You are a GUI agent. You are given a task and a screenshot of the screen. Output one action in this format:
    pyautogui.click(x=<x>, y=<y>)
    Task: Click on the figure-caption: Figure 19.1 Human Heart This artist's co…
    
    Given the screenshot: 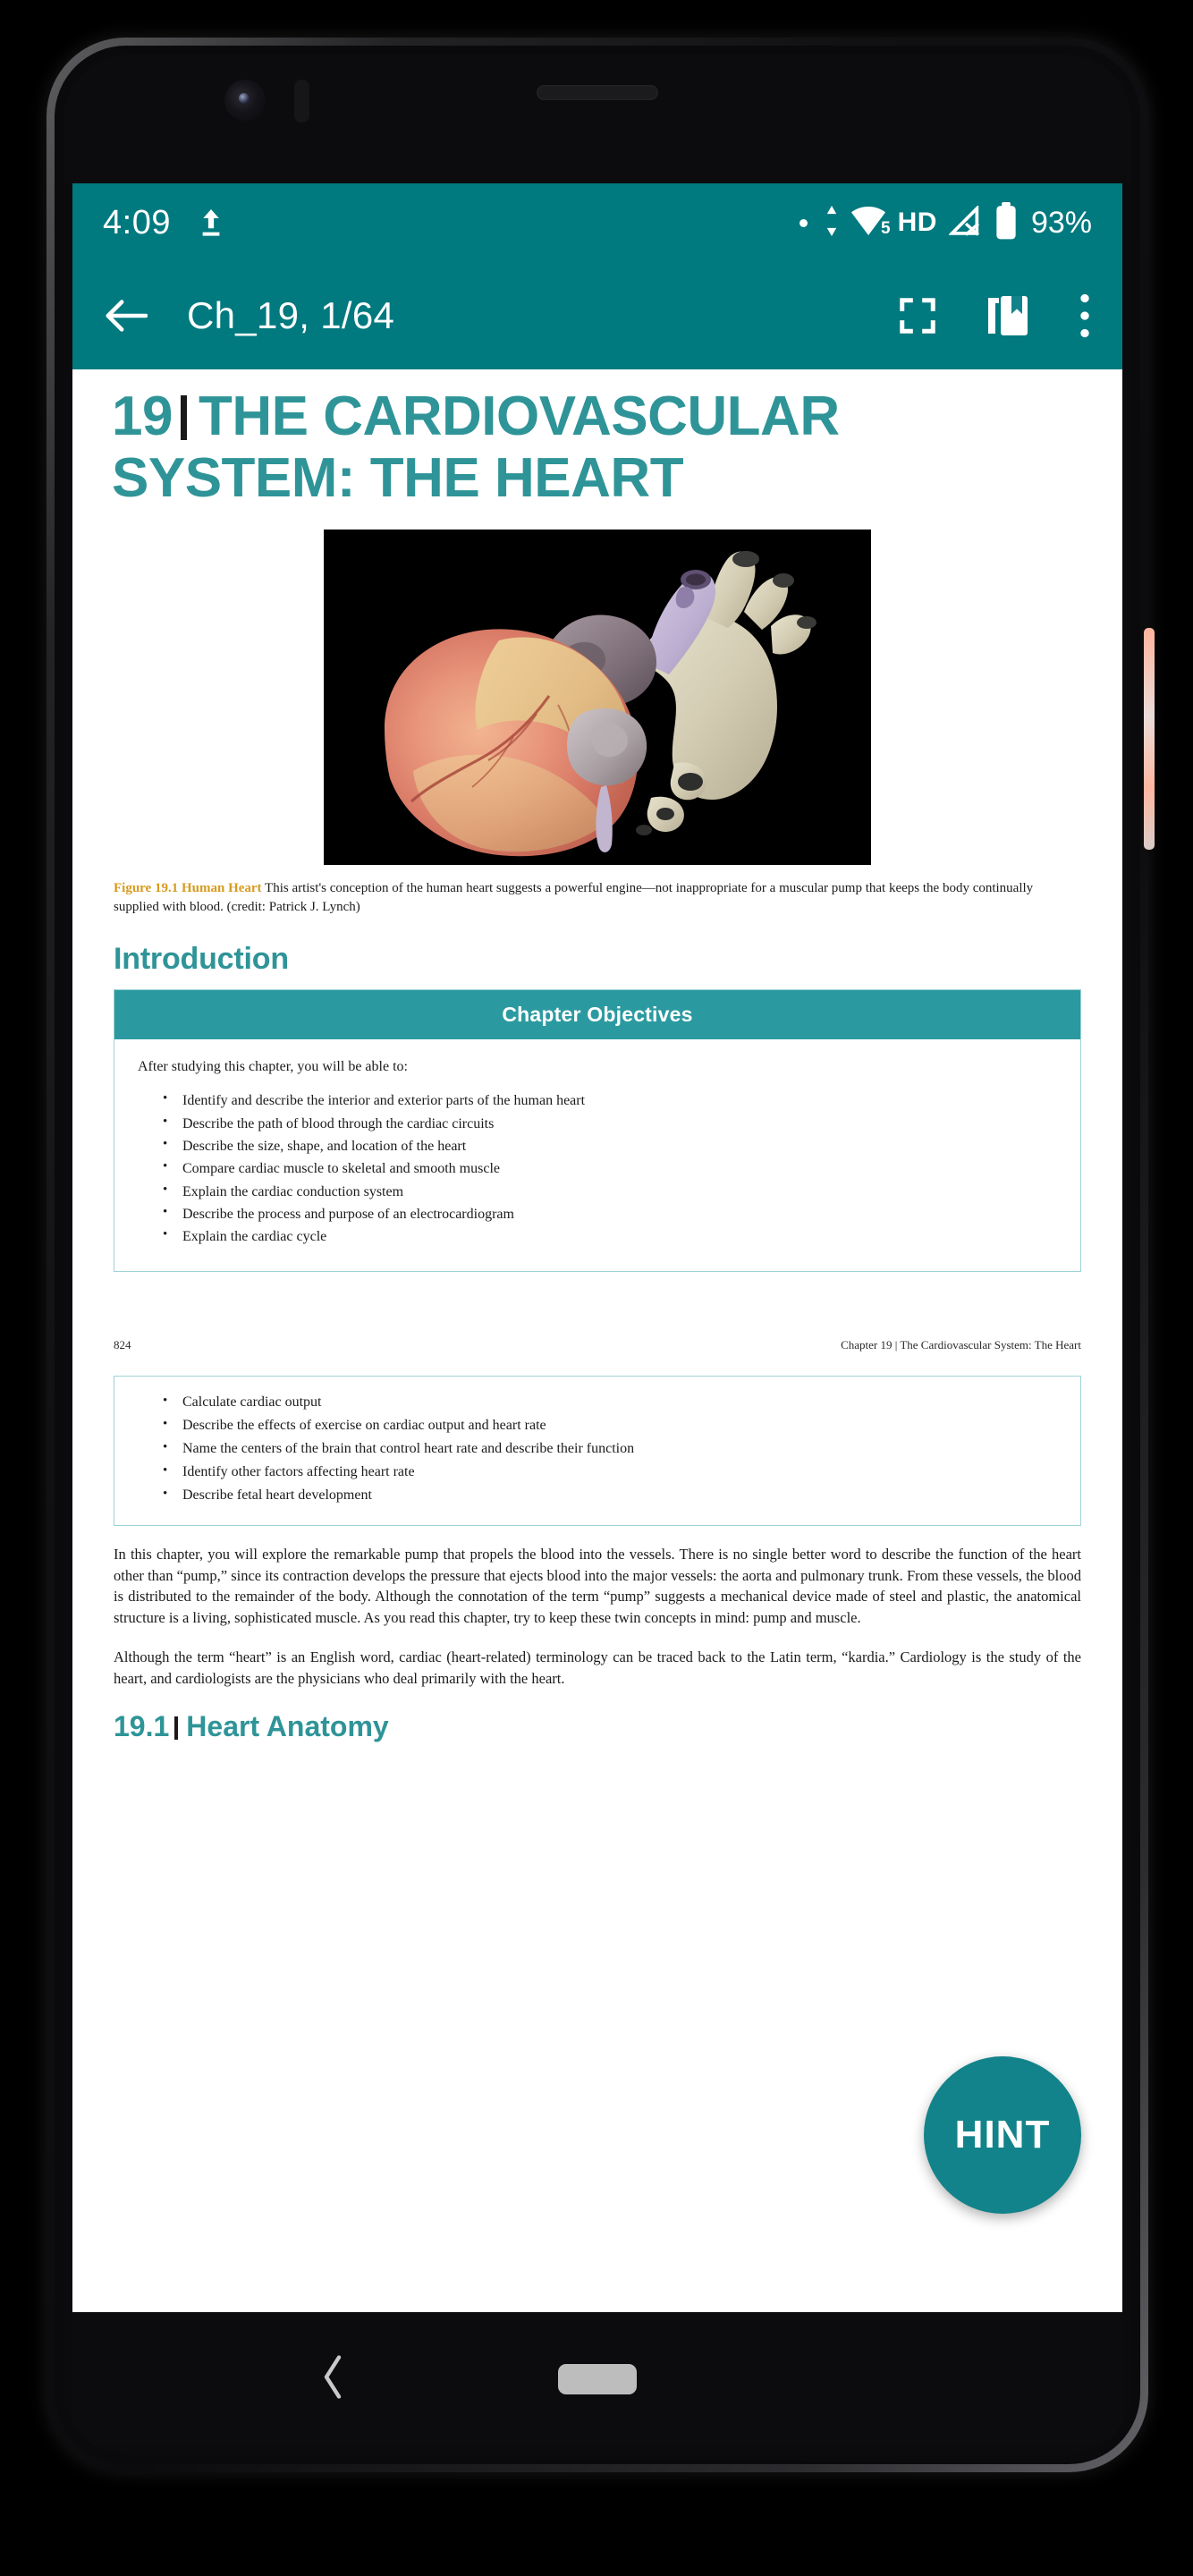 What is the action you would take?
    pyautogui.click(x=597, y=898)
    